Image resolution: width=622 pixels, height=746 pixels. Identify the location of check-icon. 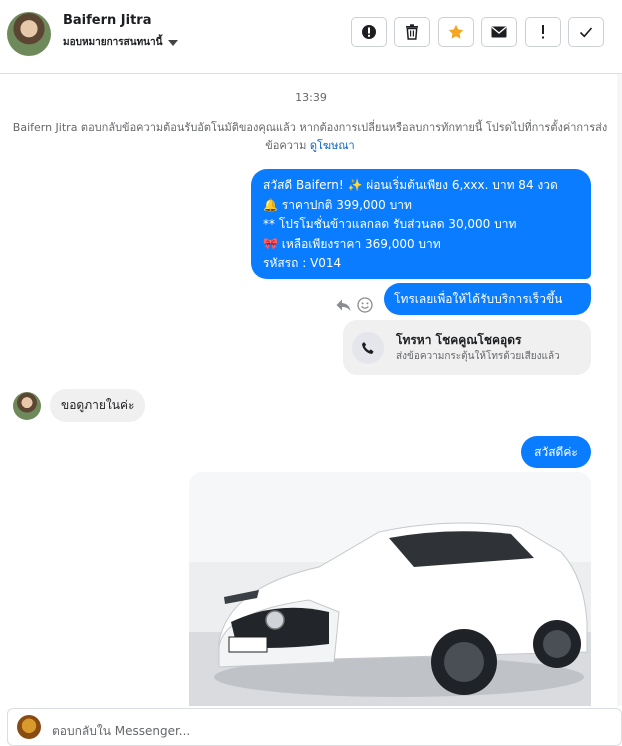
(586, 32).